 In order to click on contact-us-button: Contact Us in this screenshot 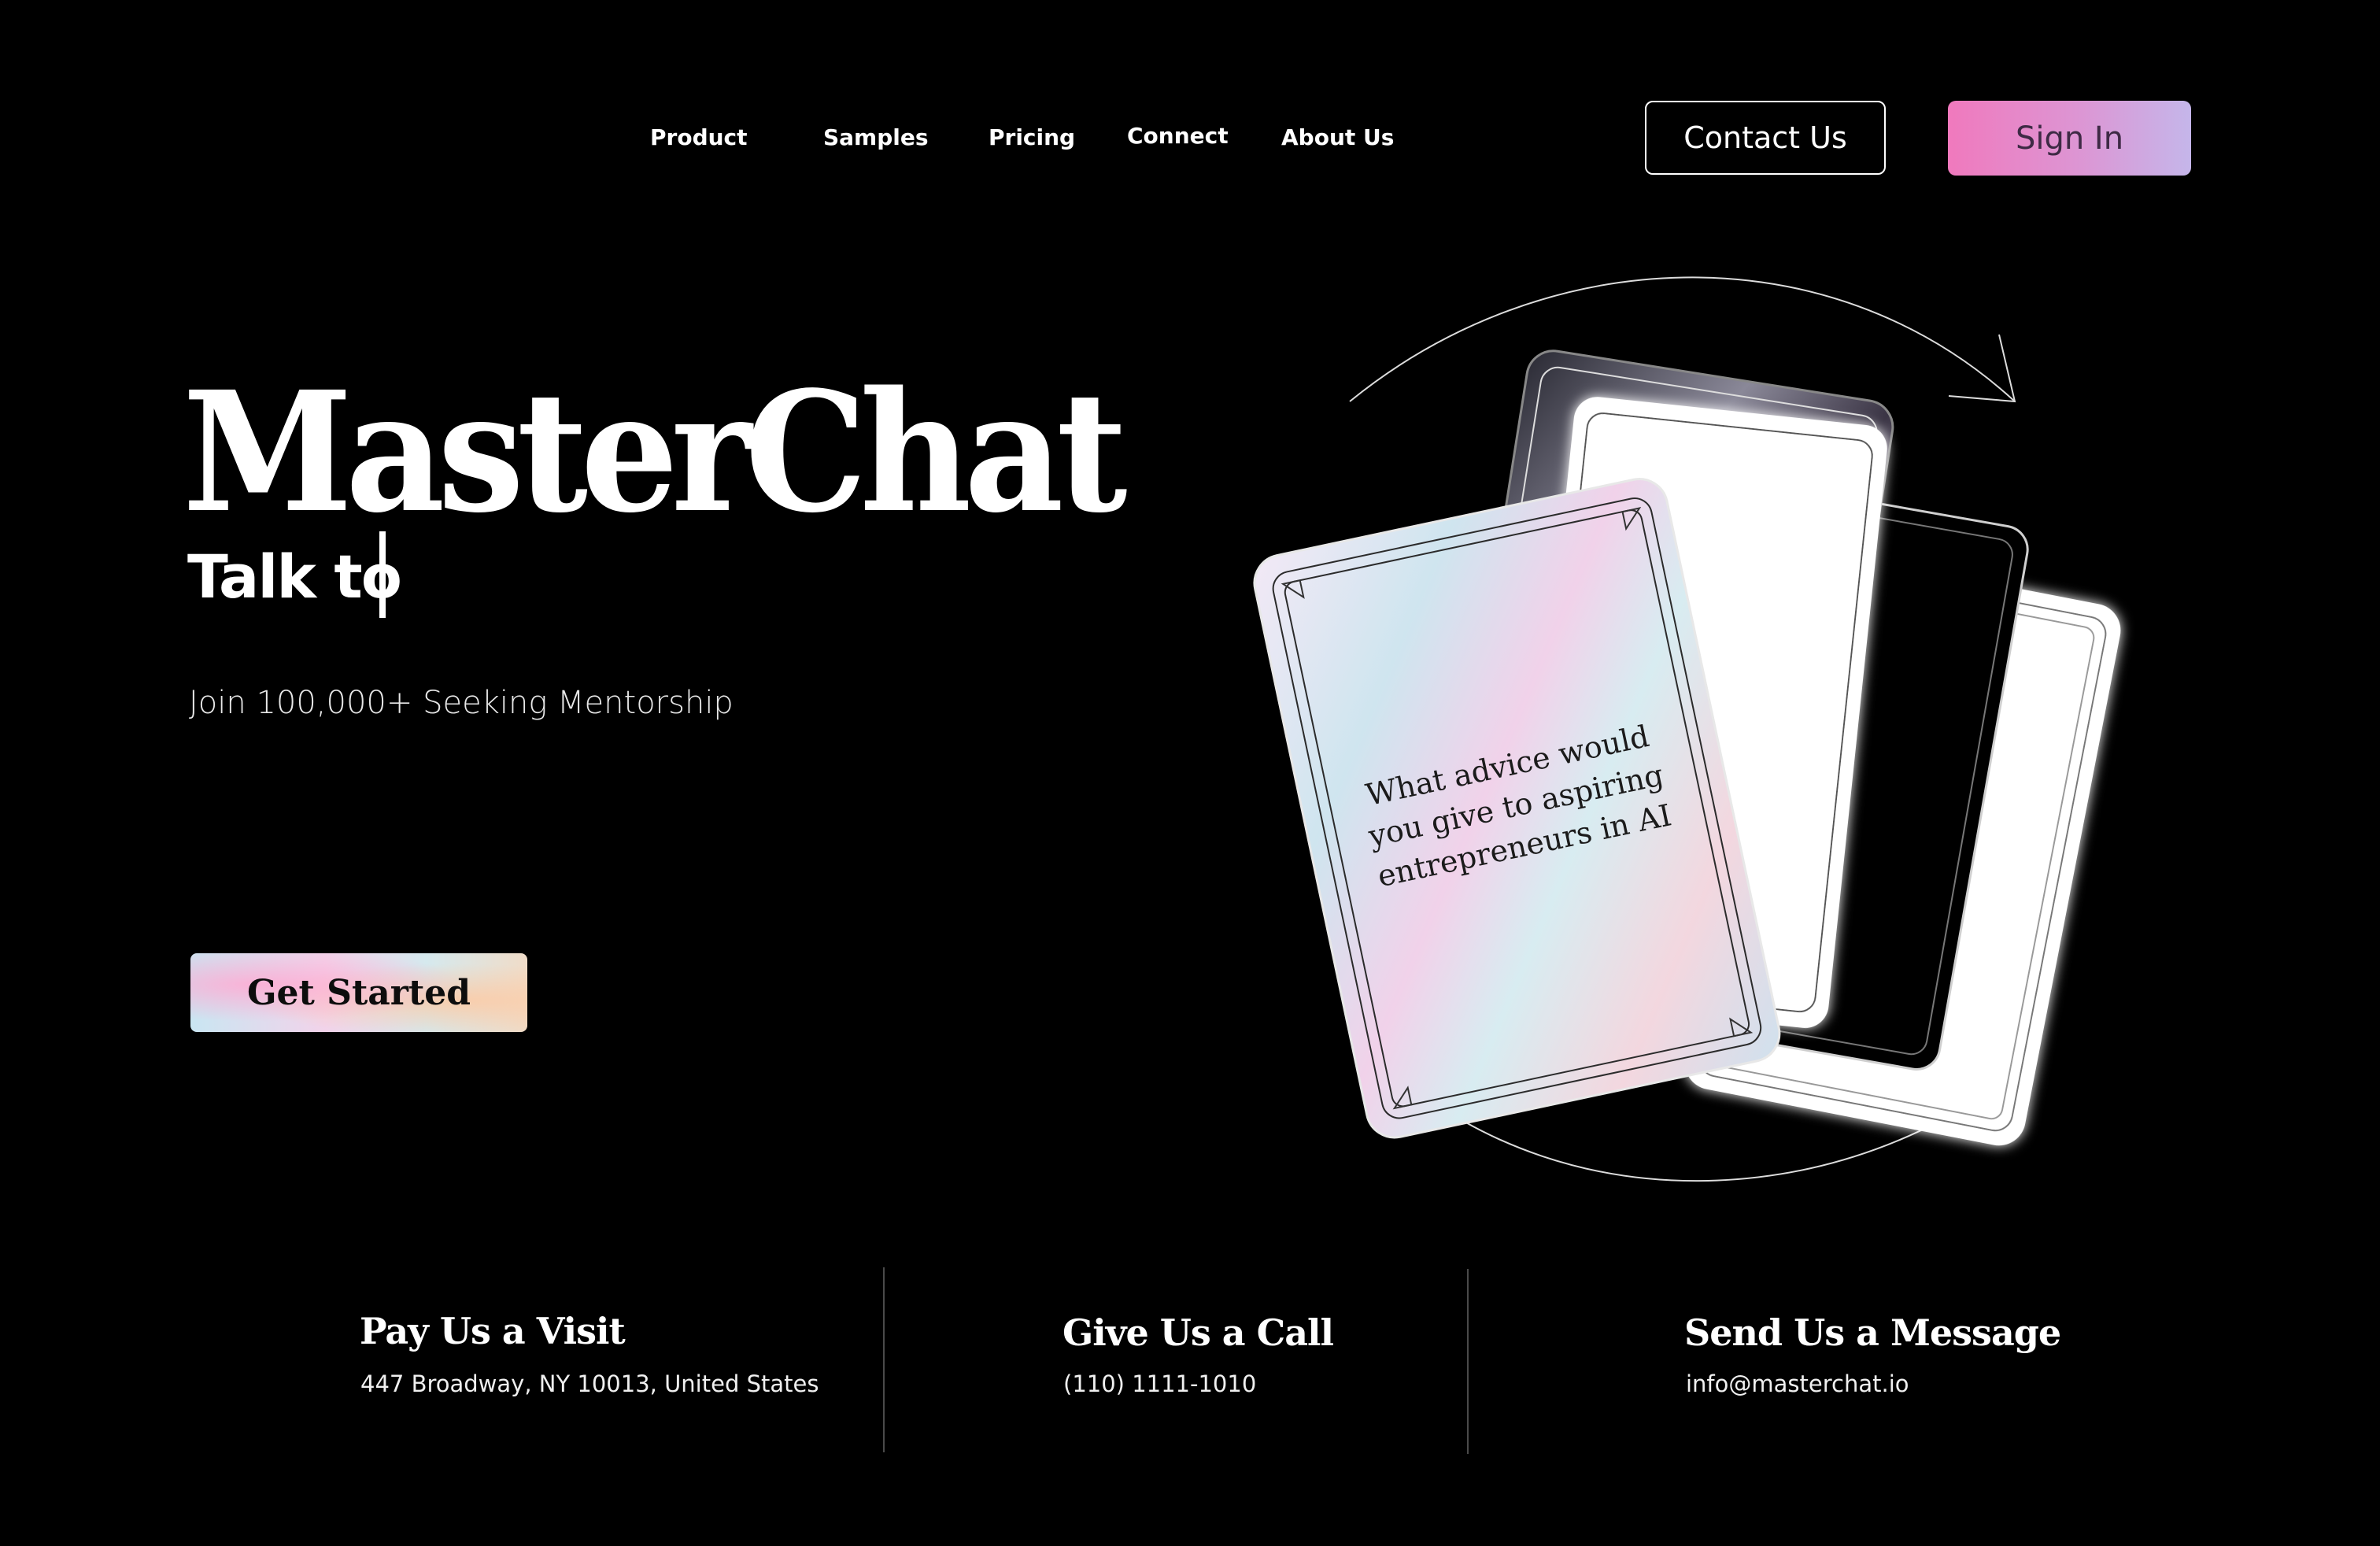, I will do `click(1765, 138)`.